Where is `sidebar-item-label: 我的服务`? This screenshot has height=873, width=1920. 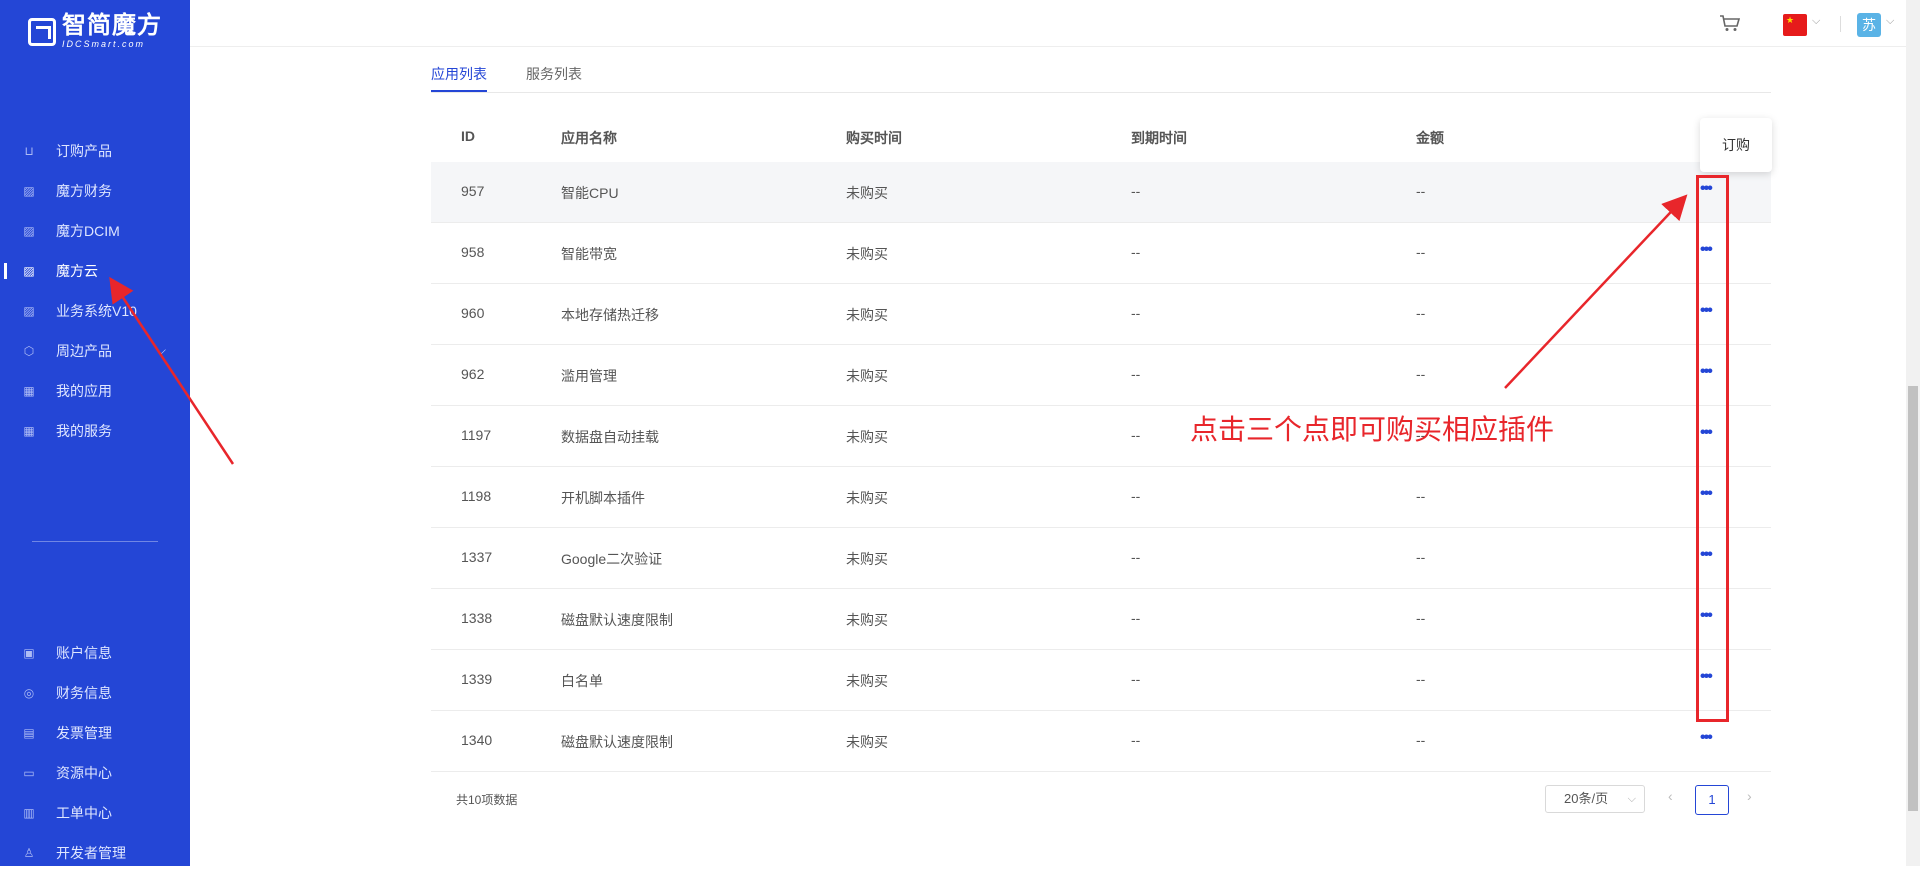
sidebar-item-label: 我的服务 is located at coordinates (84, 431).